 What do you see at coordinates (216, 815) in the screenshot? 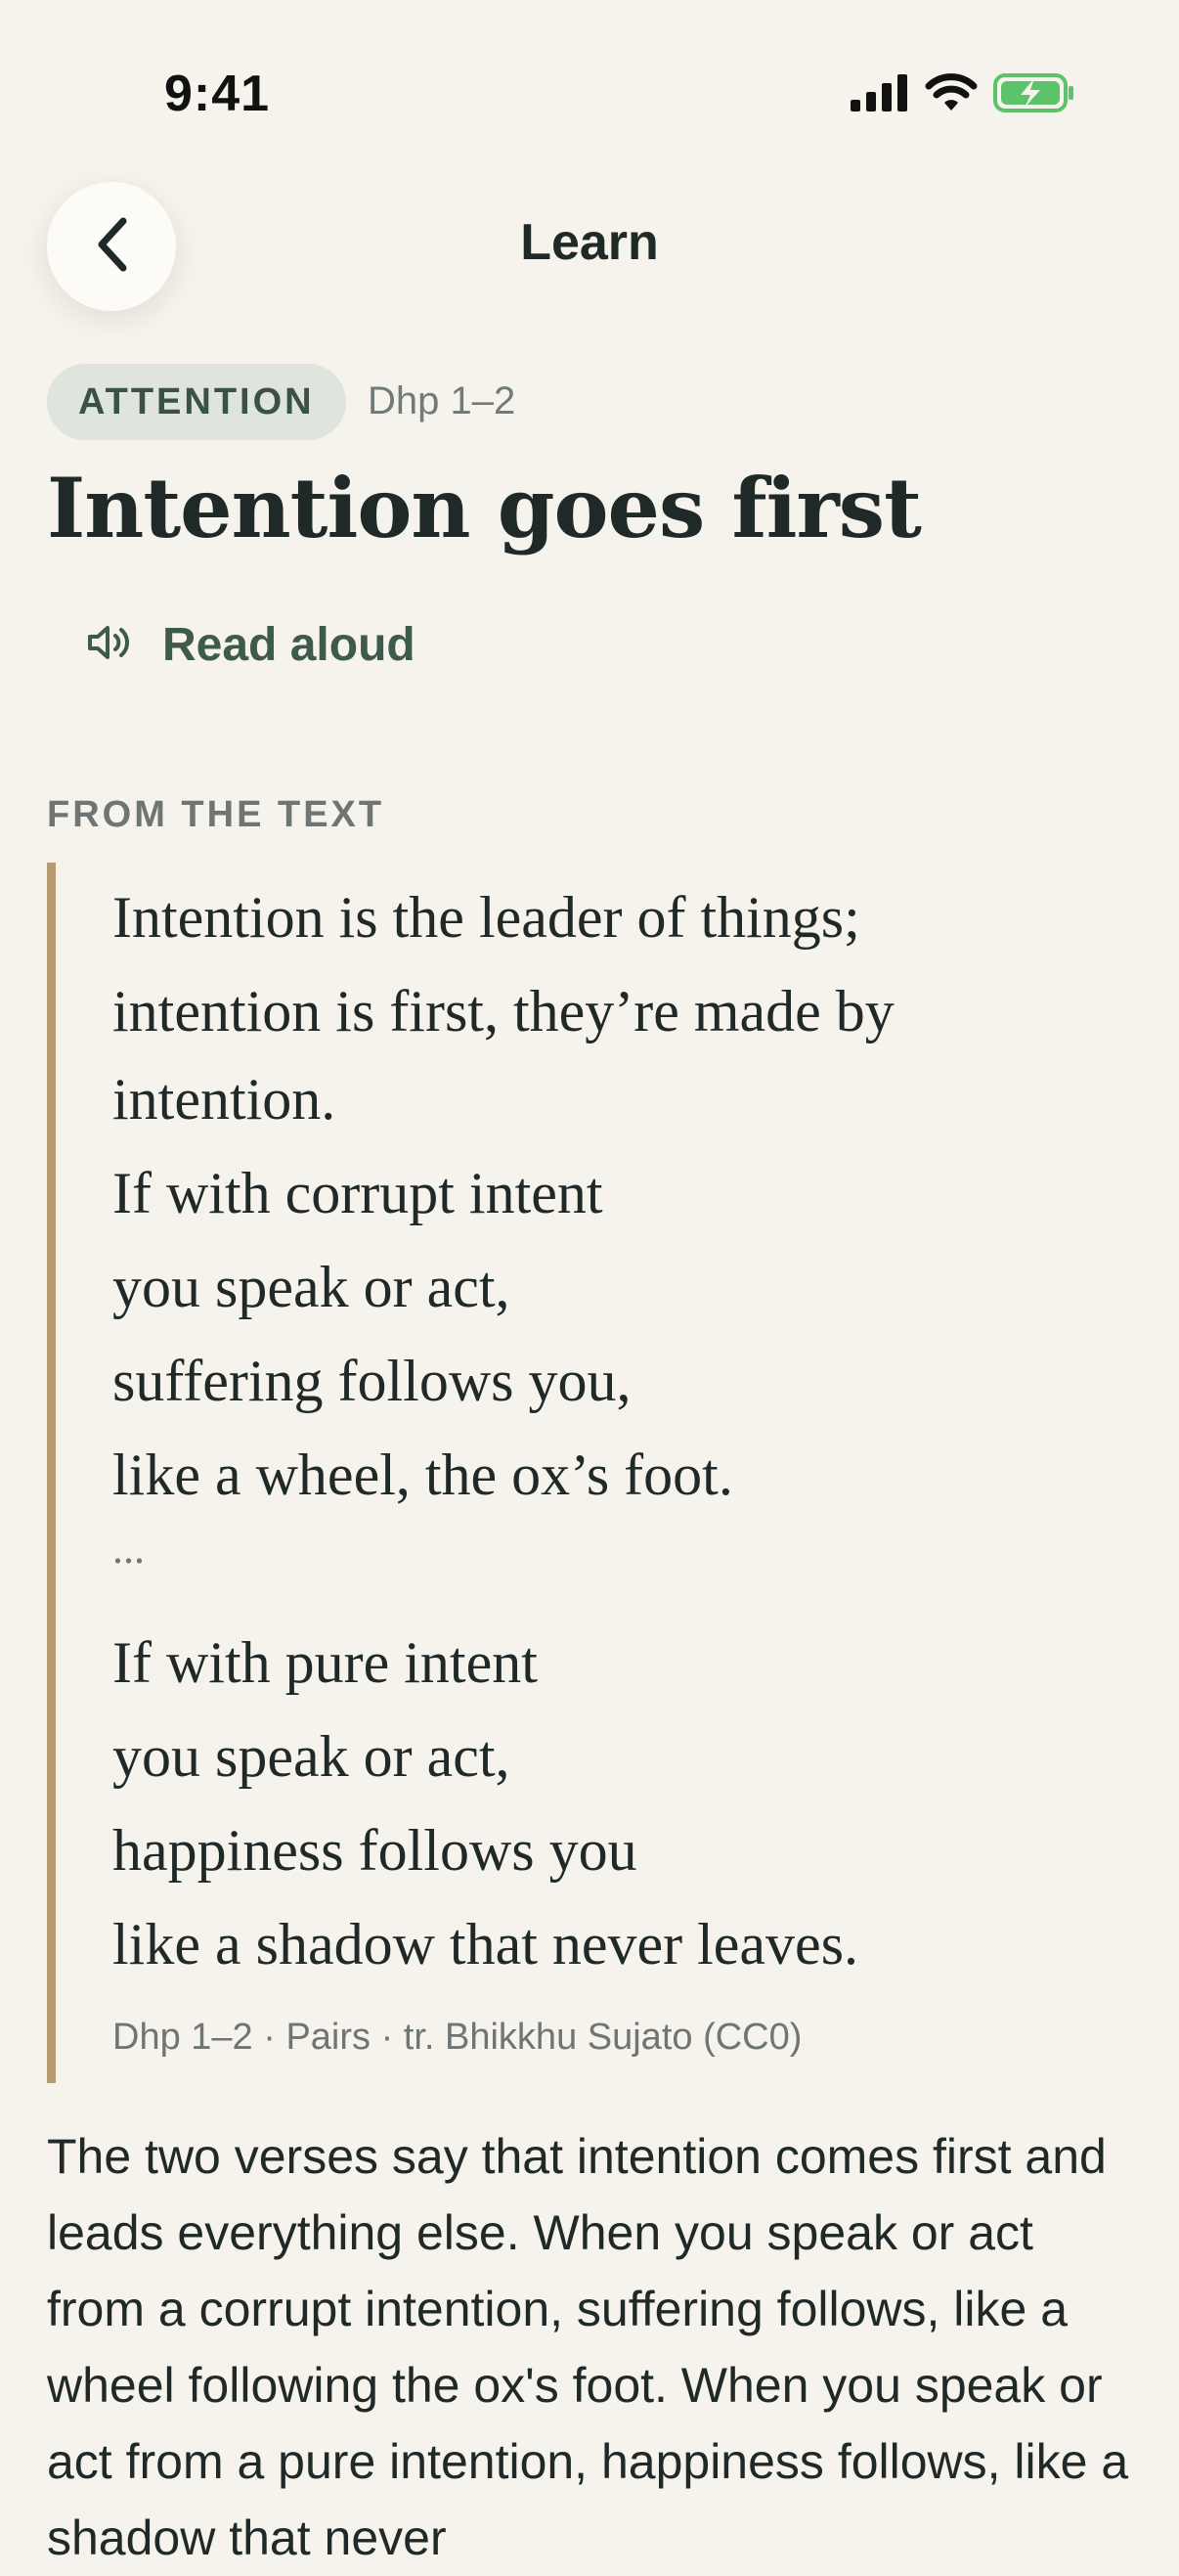
I see `section-label: FROM THE TEXT` at bounding box center [216, 815].